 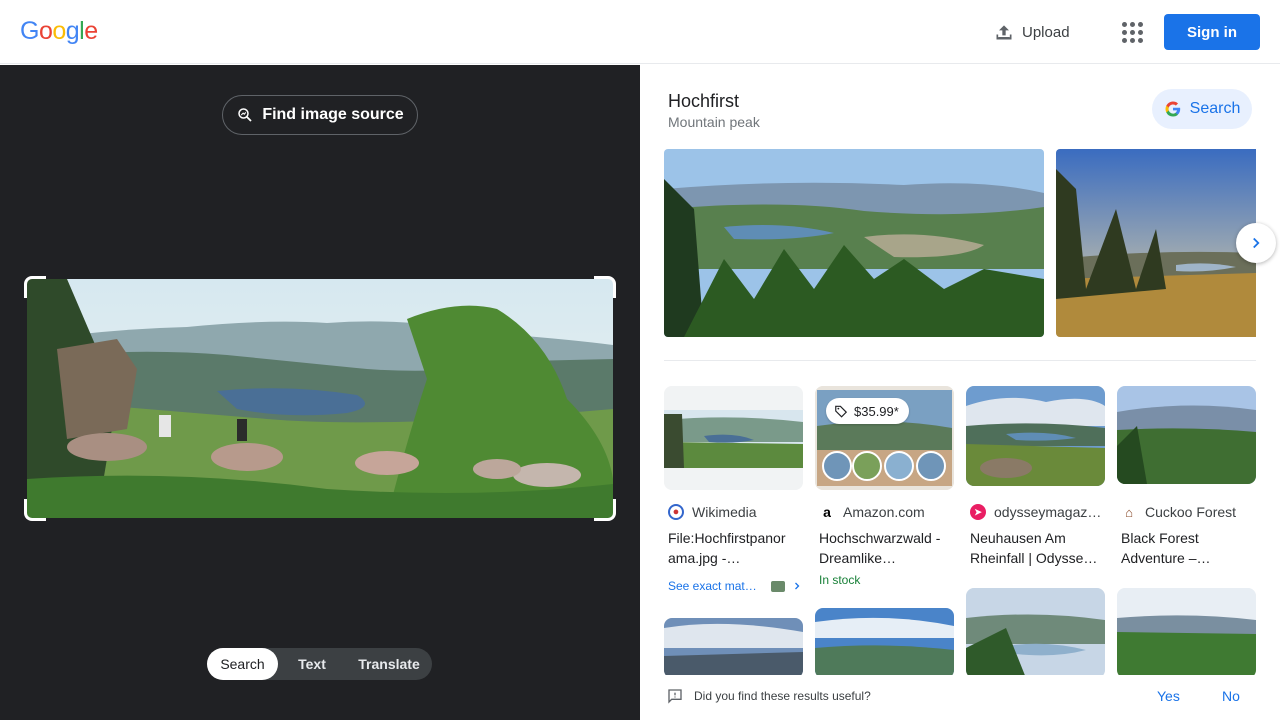 I want to click on result-source-name: Cuckoo Forest, so click(x=1191, y=512).